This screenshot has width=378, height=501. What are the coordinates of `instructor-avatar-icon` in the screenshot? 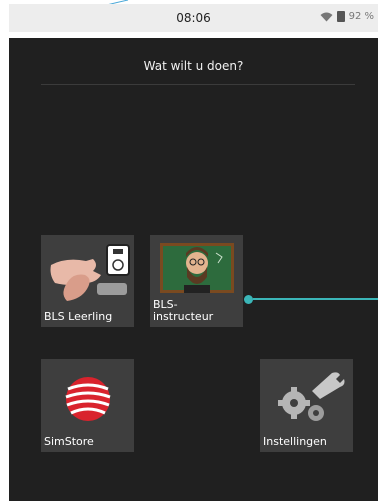 It's located at (197, 268).